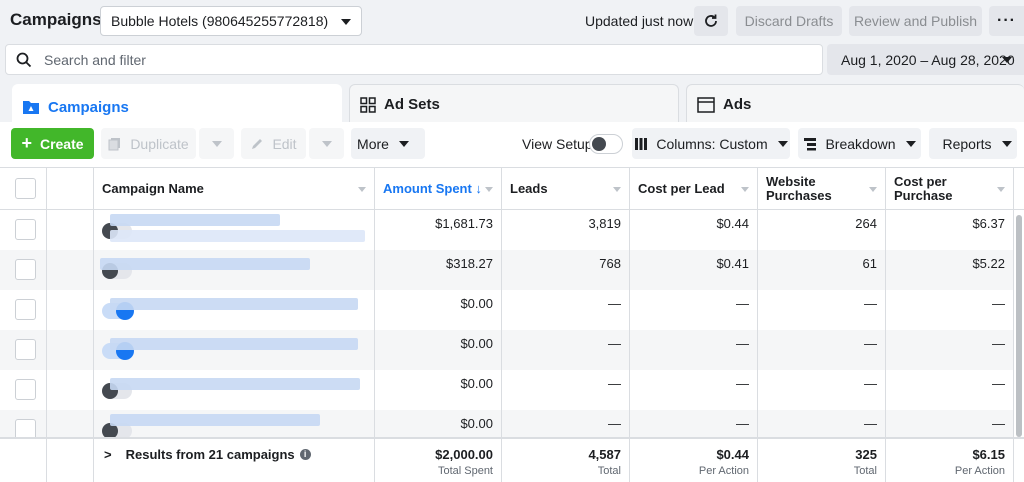 The height and width of the screenshot is (482, 1024). I want to click on total-caption: Per Action, so click(979, 471).